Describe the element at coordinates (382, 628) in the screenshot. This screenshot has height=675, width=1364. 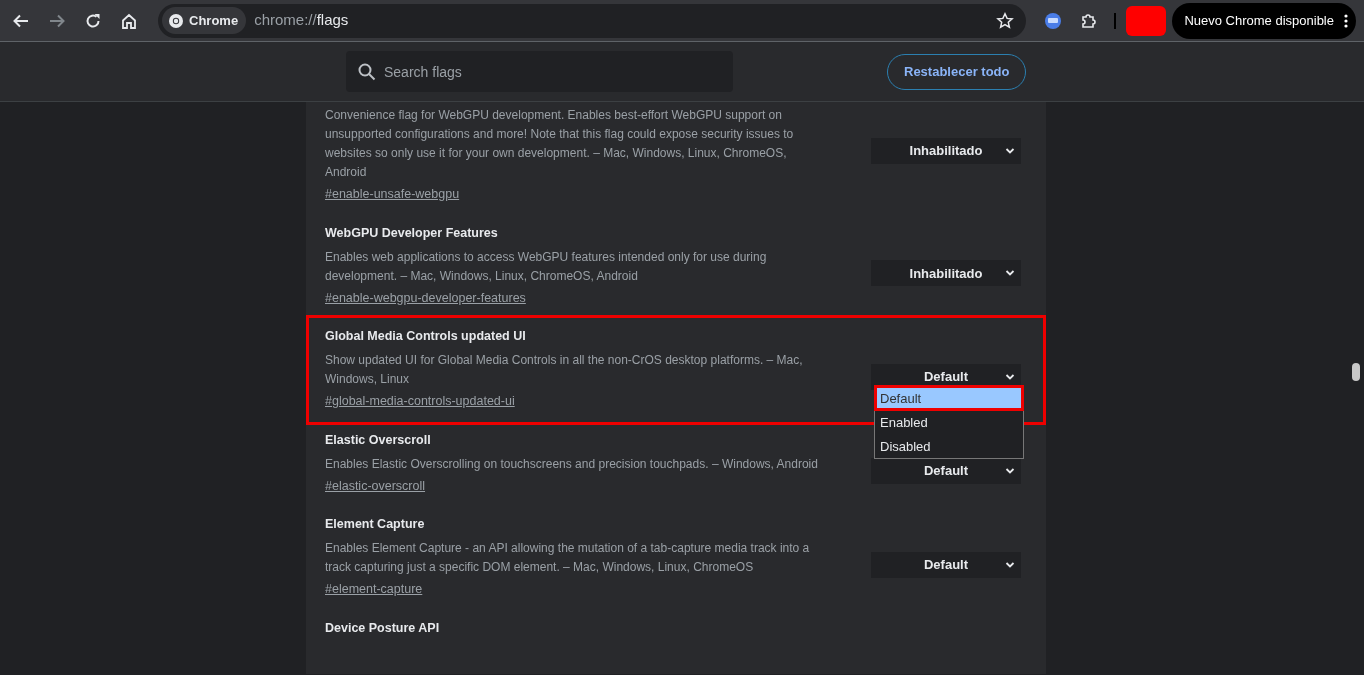
I see `flag-title: Device Posture API` at that location.